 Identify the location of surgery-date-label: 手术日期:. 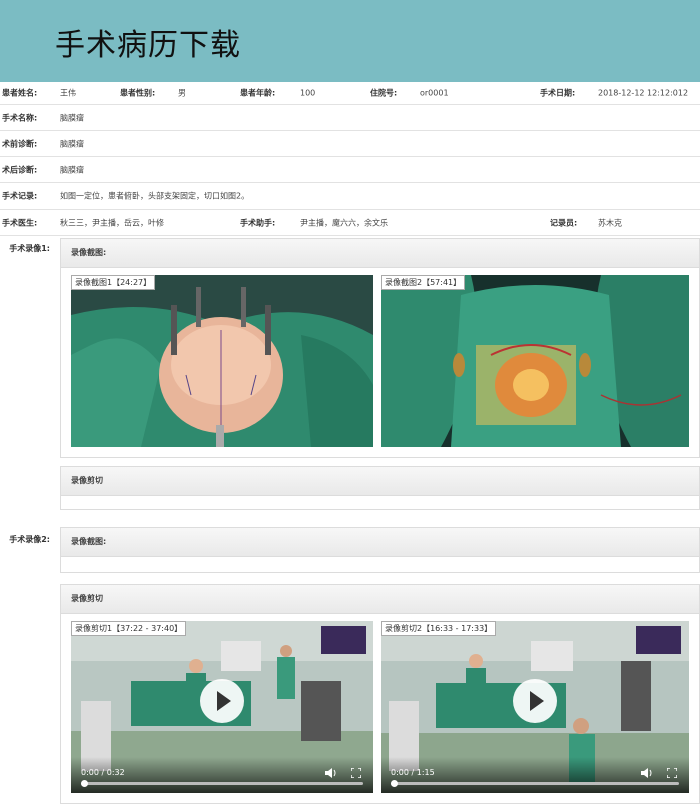
(558, 93).